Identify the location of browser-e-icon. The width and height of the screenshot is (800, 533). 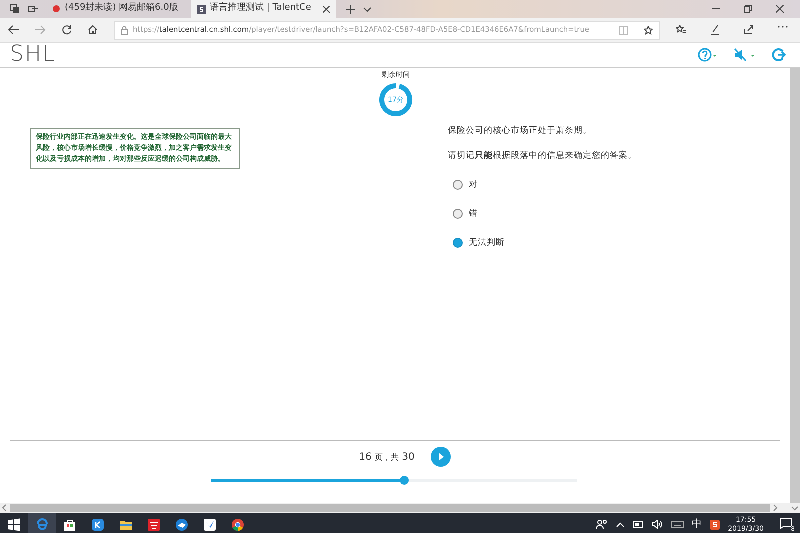
(42, 523).